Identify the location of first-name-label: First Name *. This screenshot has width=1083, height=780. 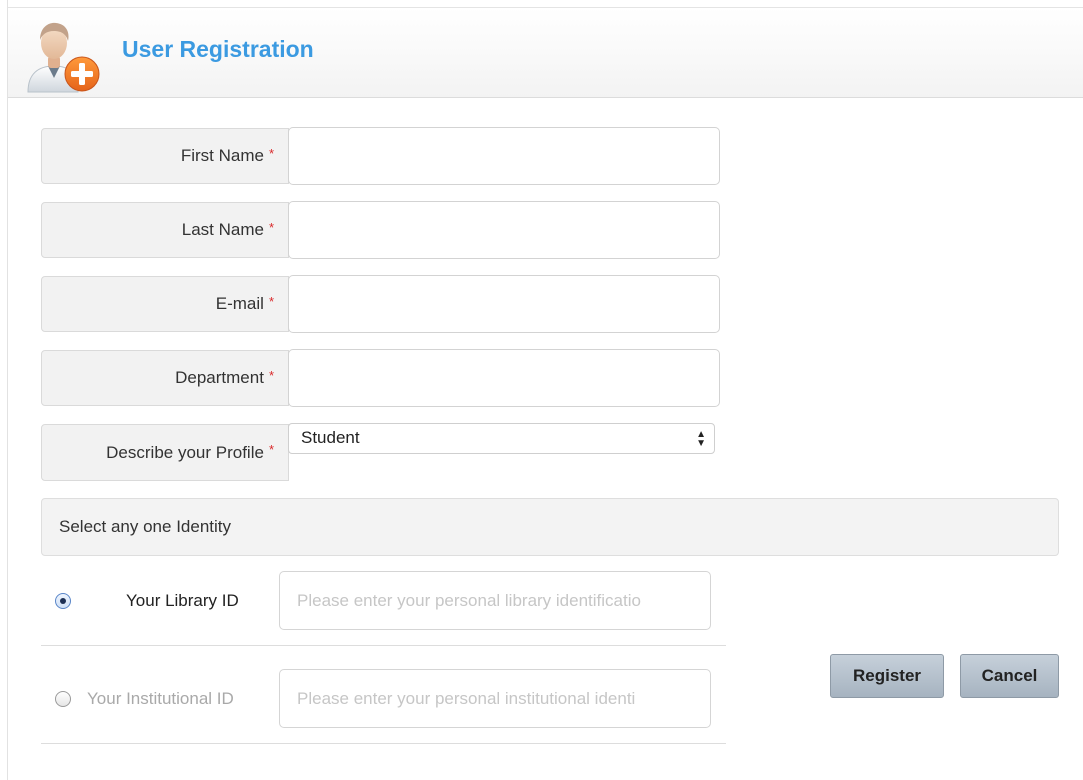
(165, 156).